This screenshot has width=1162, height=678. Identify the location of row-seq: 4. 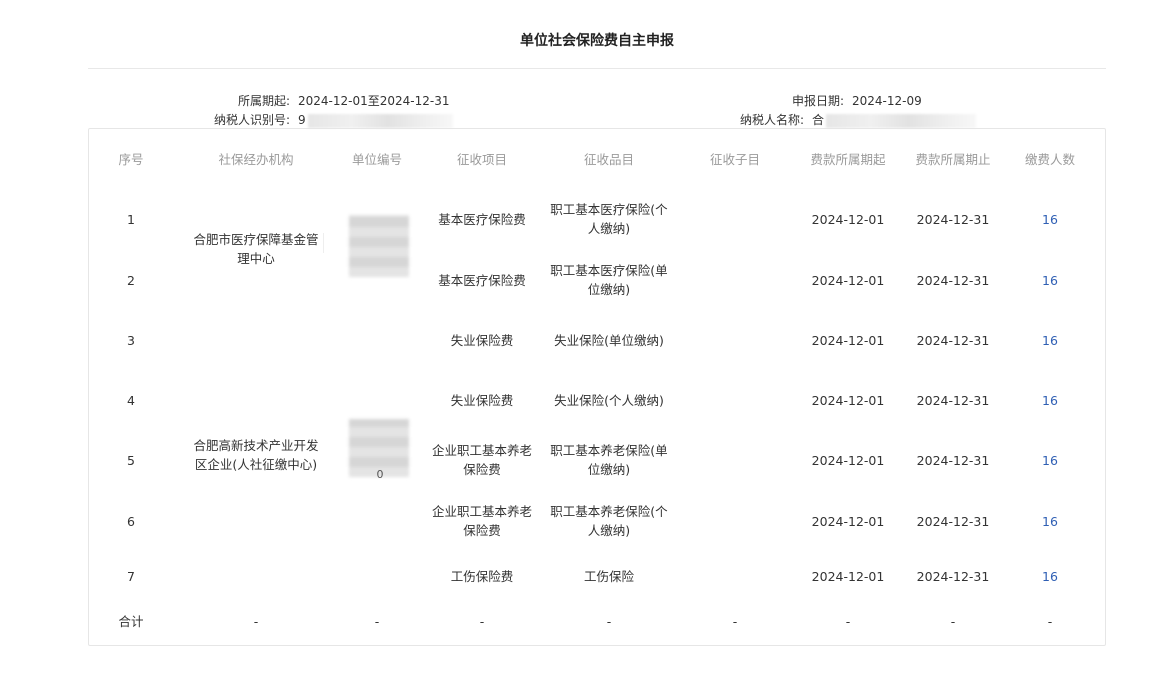
(131, 400).